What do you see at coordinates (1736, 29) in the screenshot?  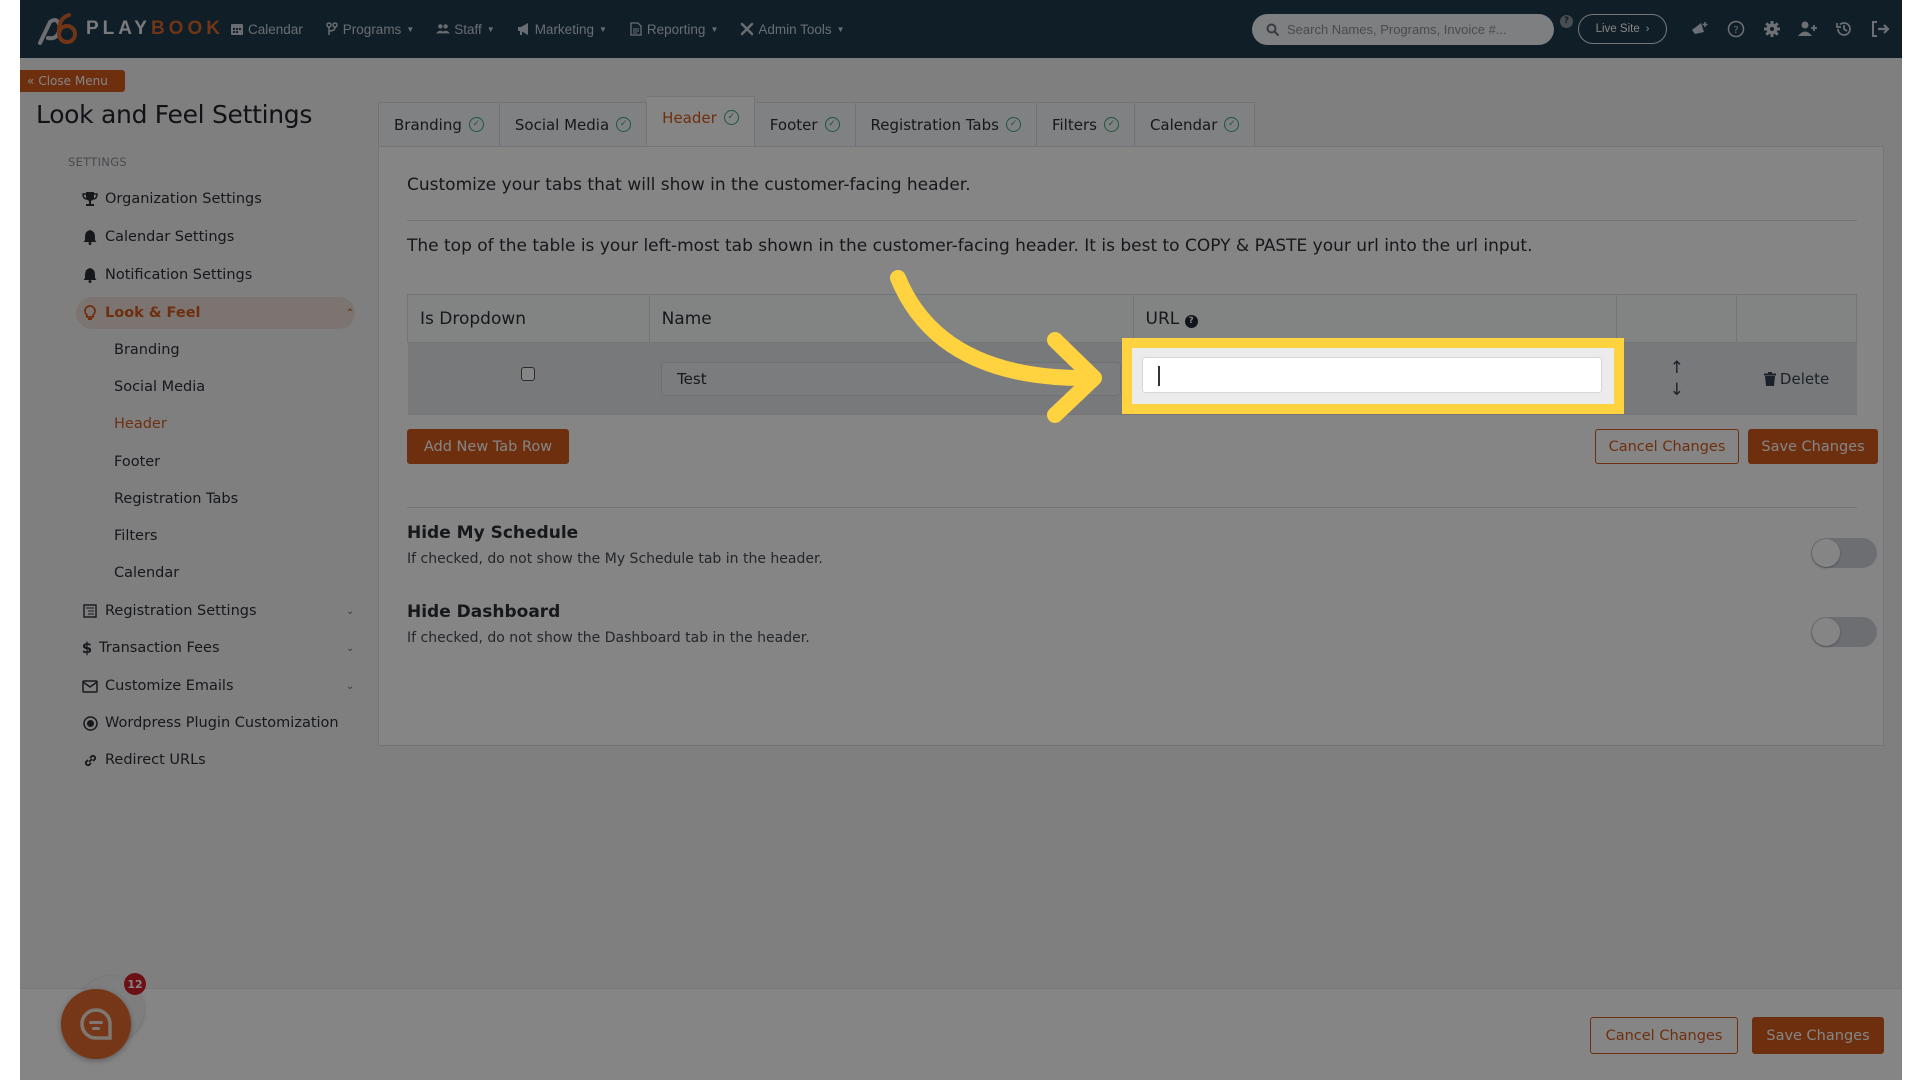 I see `help-circle-icon: ?` at bounding box center [1736, 29].